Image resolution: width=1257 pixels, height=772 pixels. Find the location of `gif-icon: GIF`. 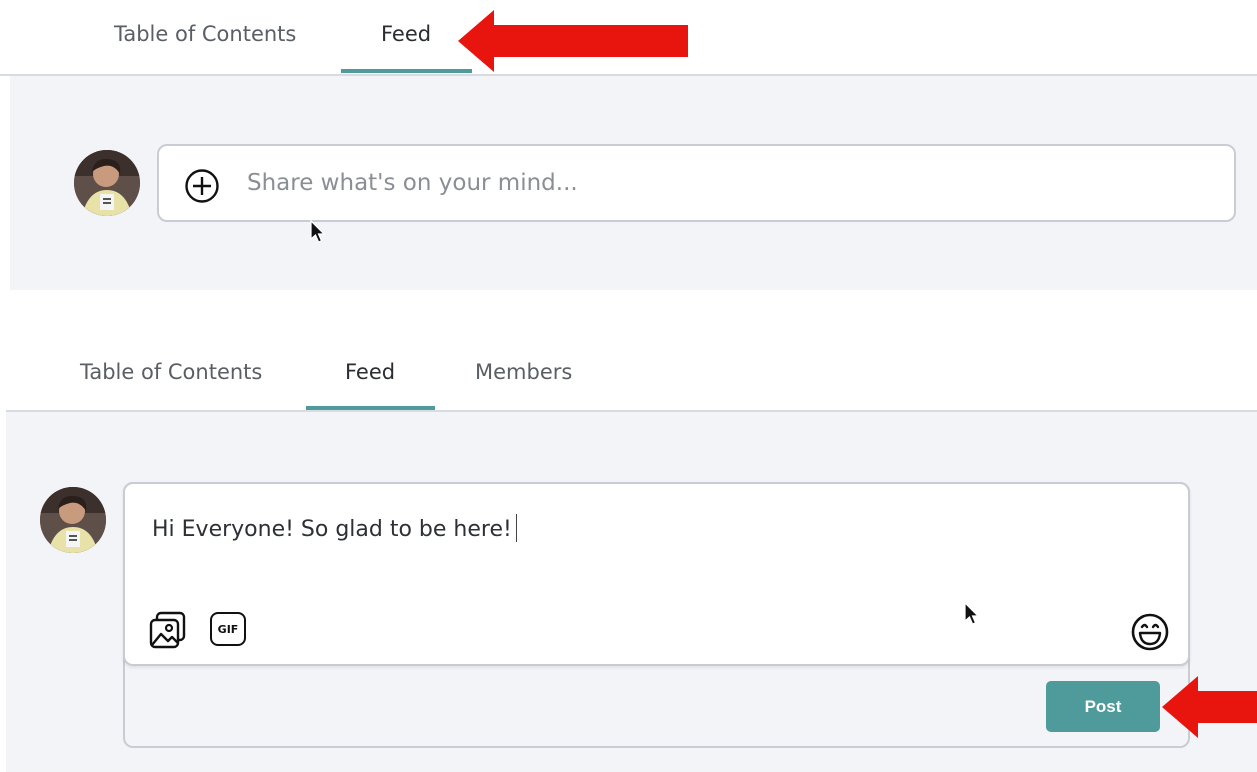

gif-icon: GIF is located at coordinates (228, 629).